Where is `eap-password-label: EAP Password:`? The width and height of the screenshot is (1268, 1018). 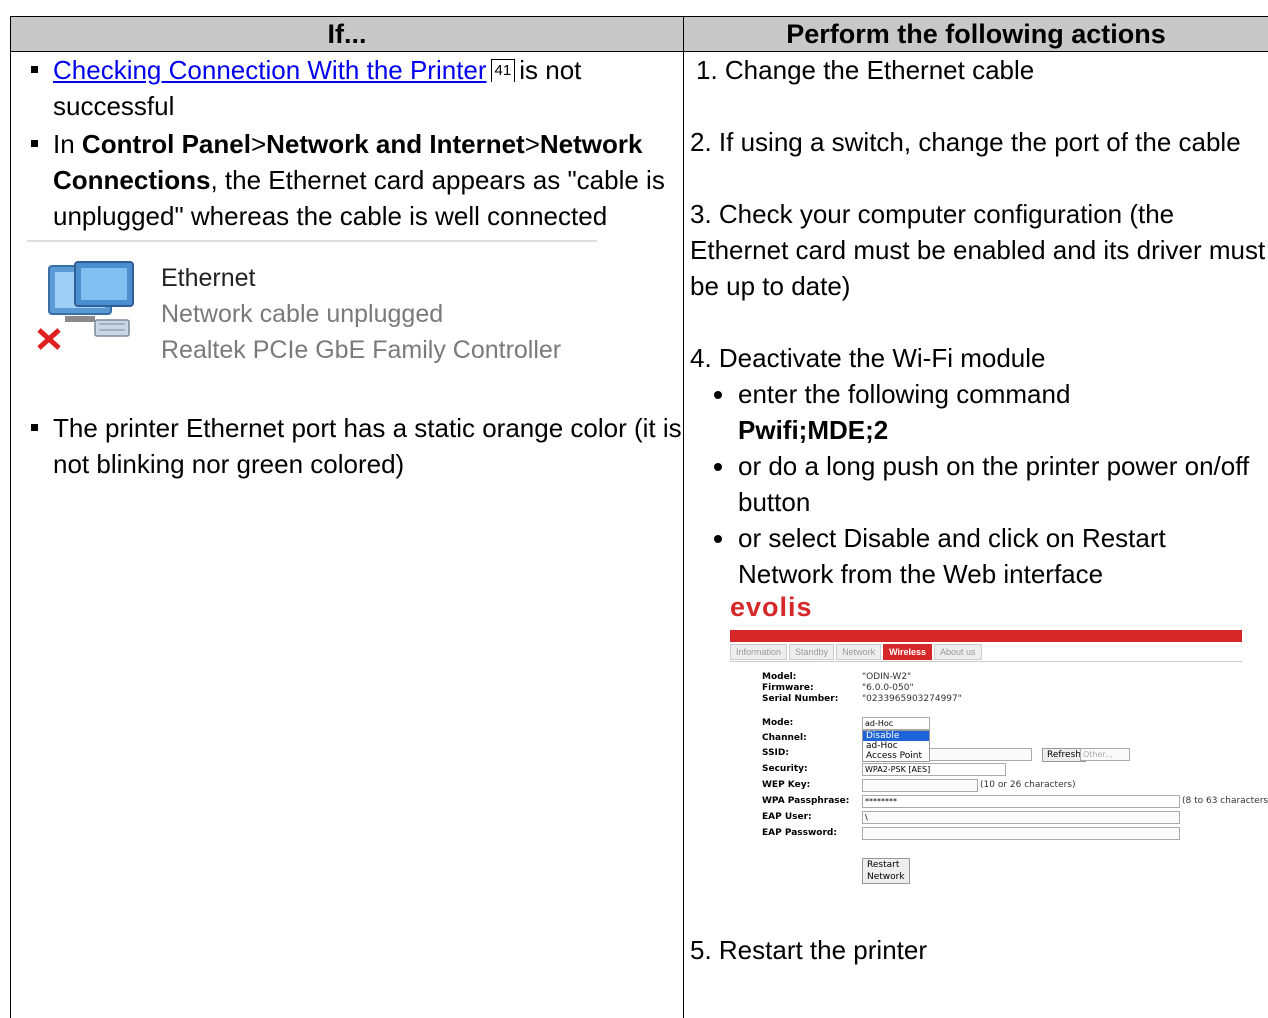 eap-password-label: EAP Password: is located at coordinates (799, 833).